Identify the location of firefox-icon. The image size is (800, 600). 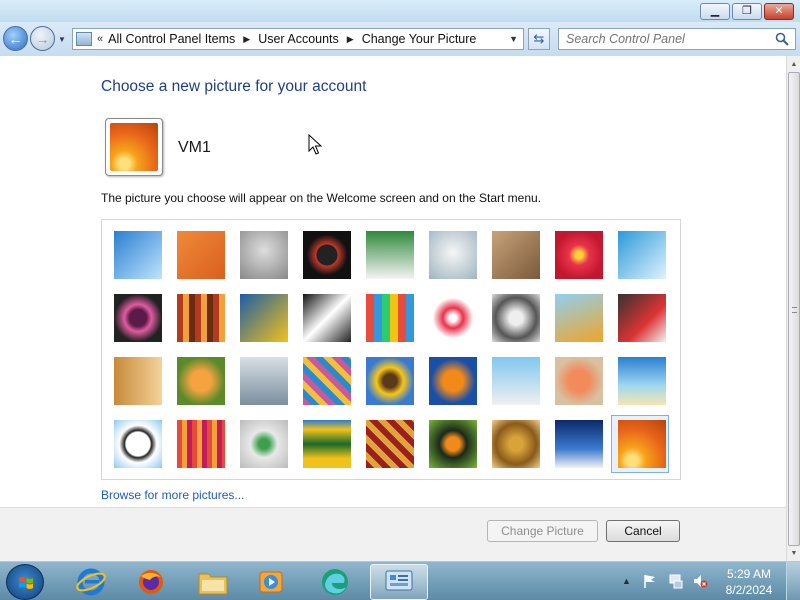
(151, 582).